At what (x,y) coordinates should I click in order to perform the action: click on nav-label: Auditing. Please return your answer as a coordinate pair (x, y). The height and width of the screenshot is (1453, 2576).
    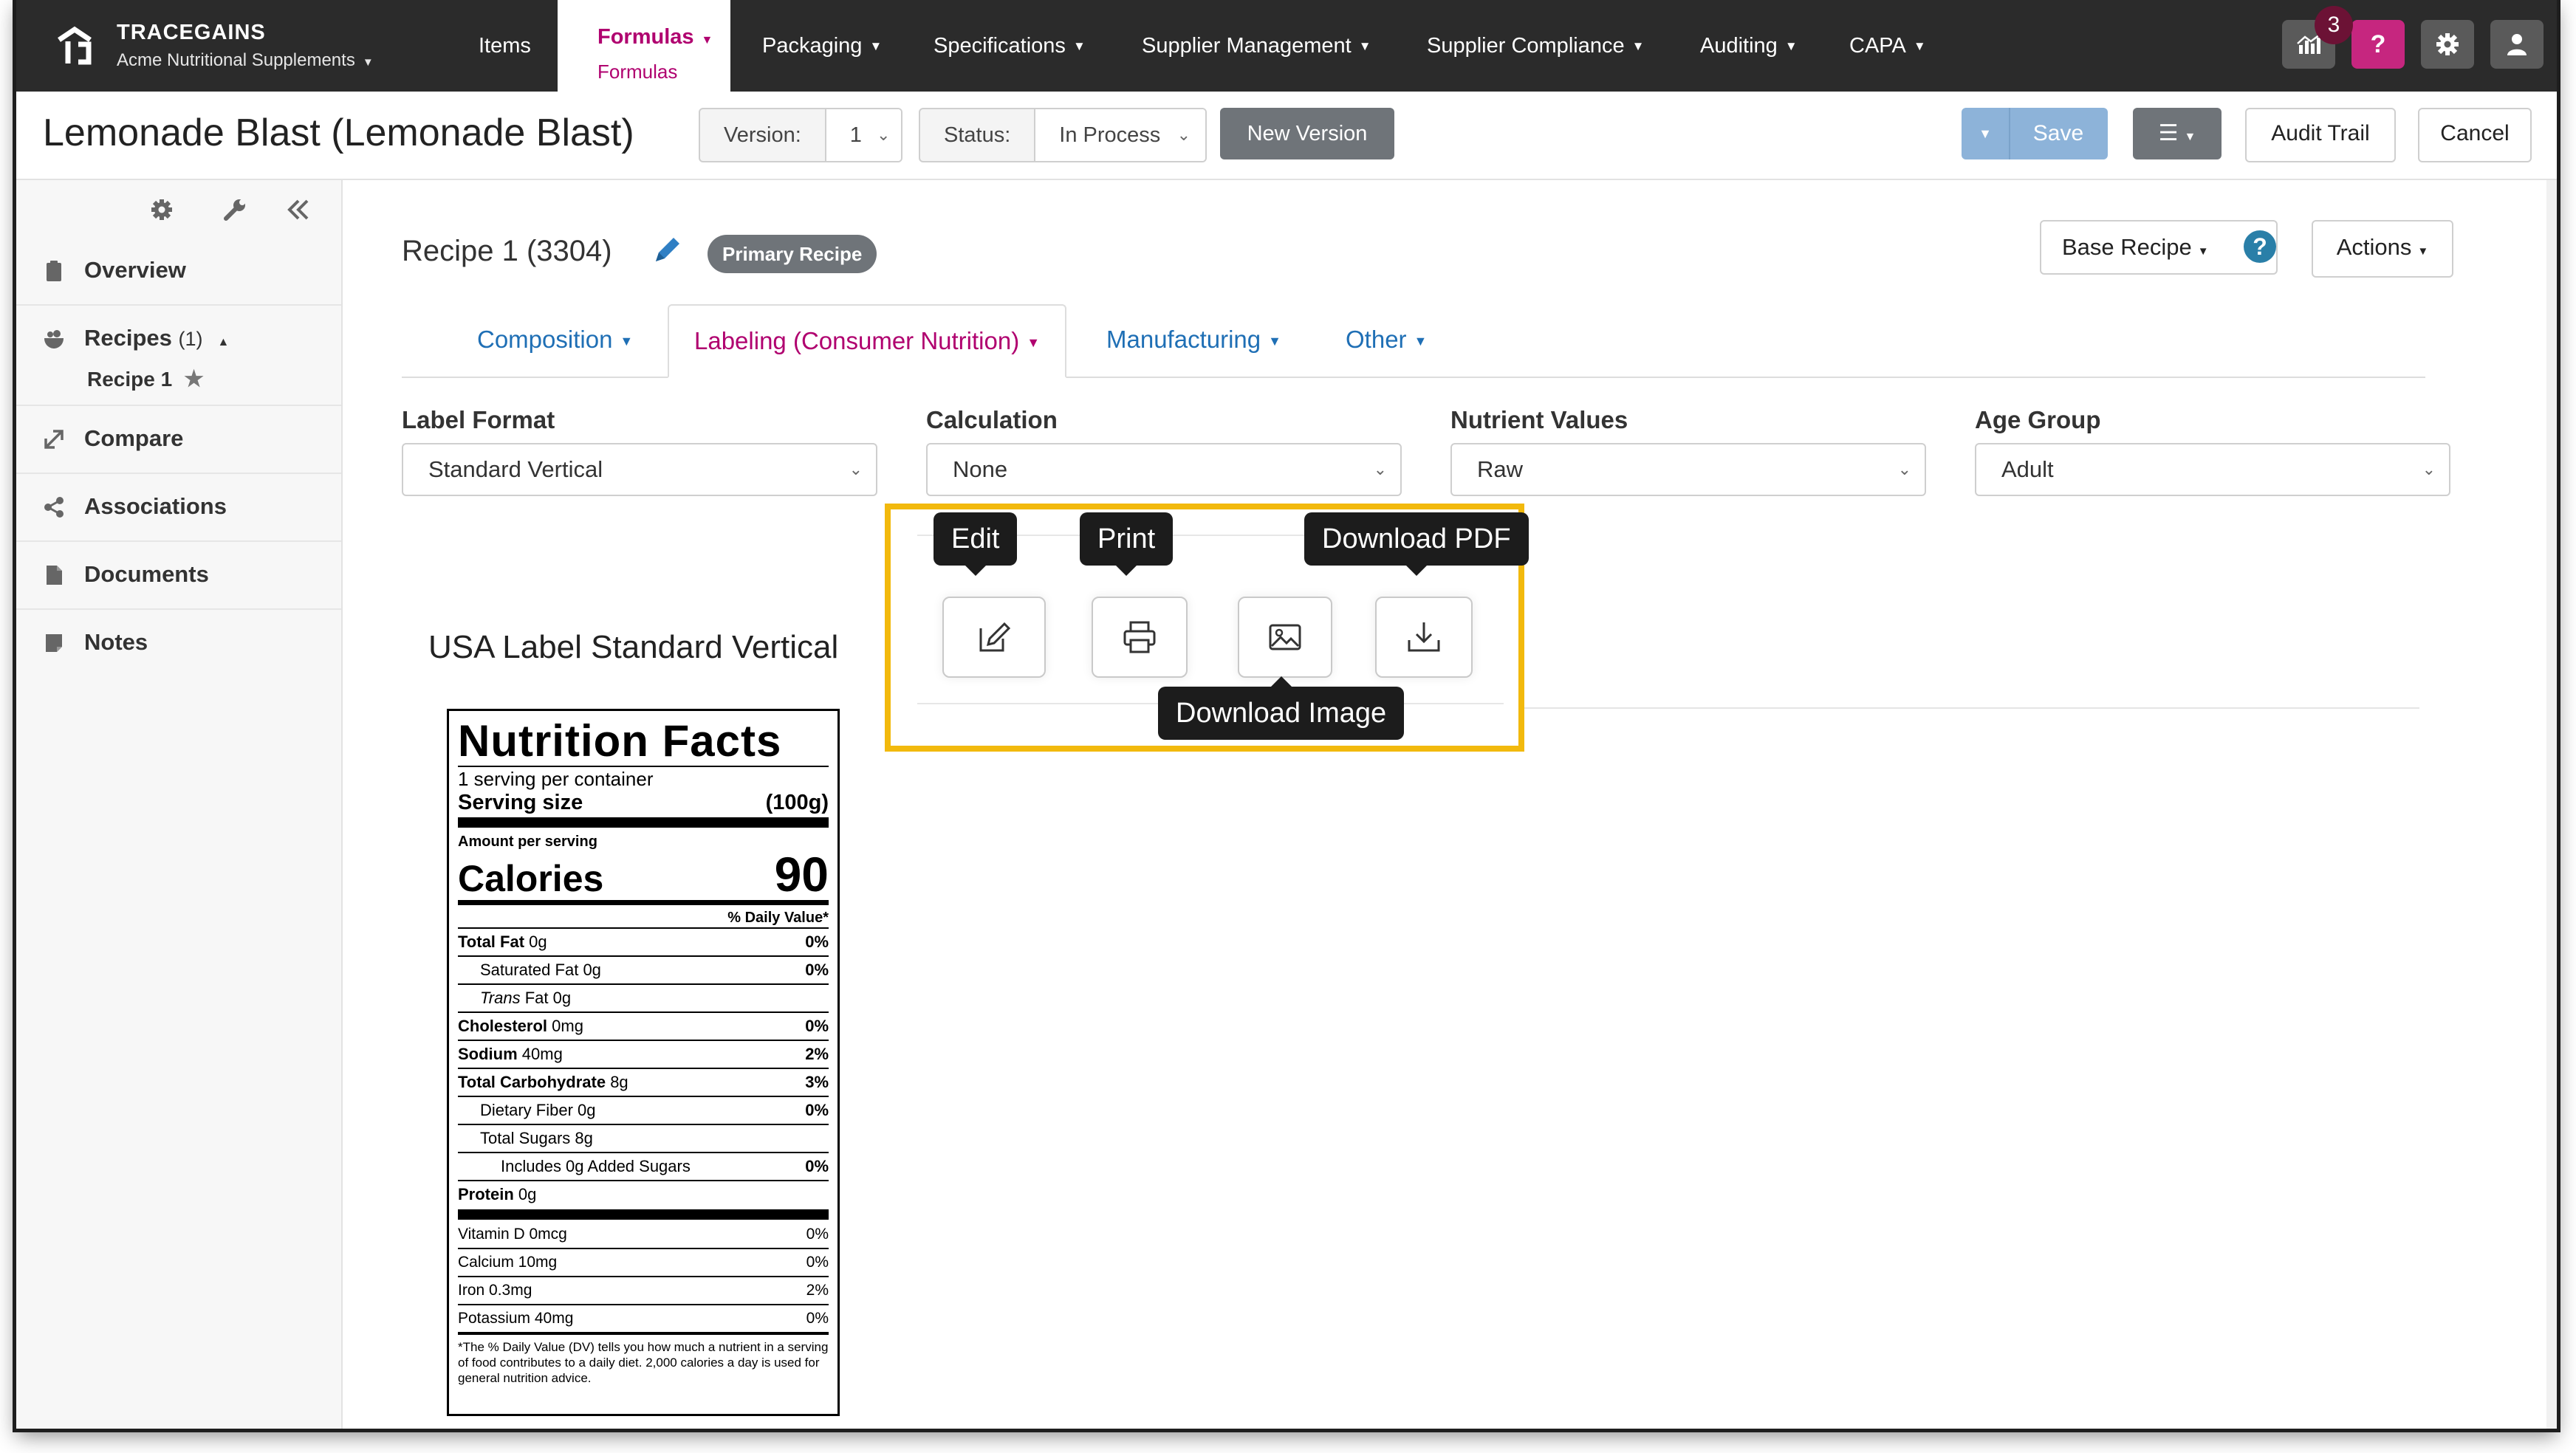
    Looking at the image, I should click on (1739, 46).